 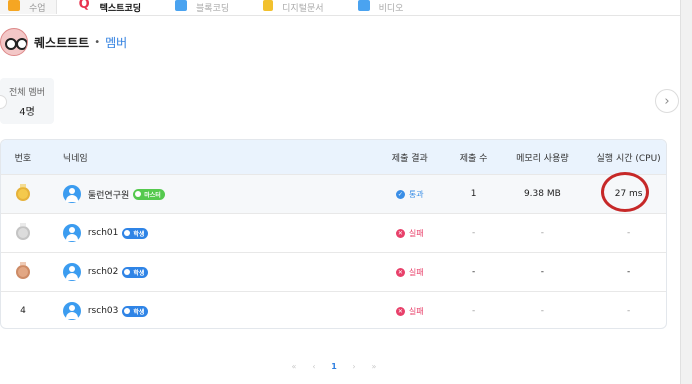 I want to click on table-row: rsch01 학생 ✕ 실패 - - -, so click(x=333, y=232).